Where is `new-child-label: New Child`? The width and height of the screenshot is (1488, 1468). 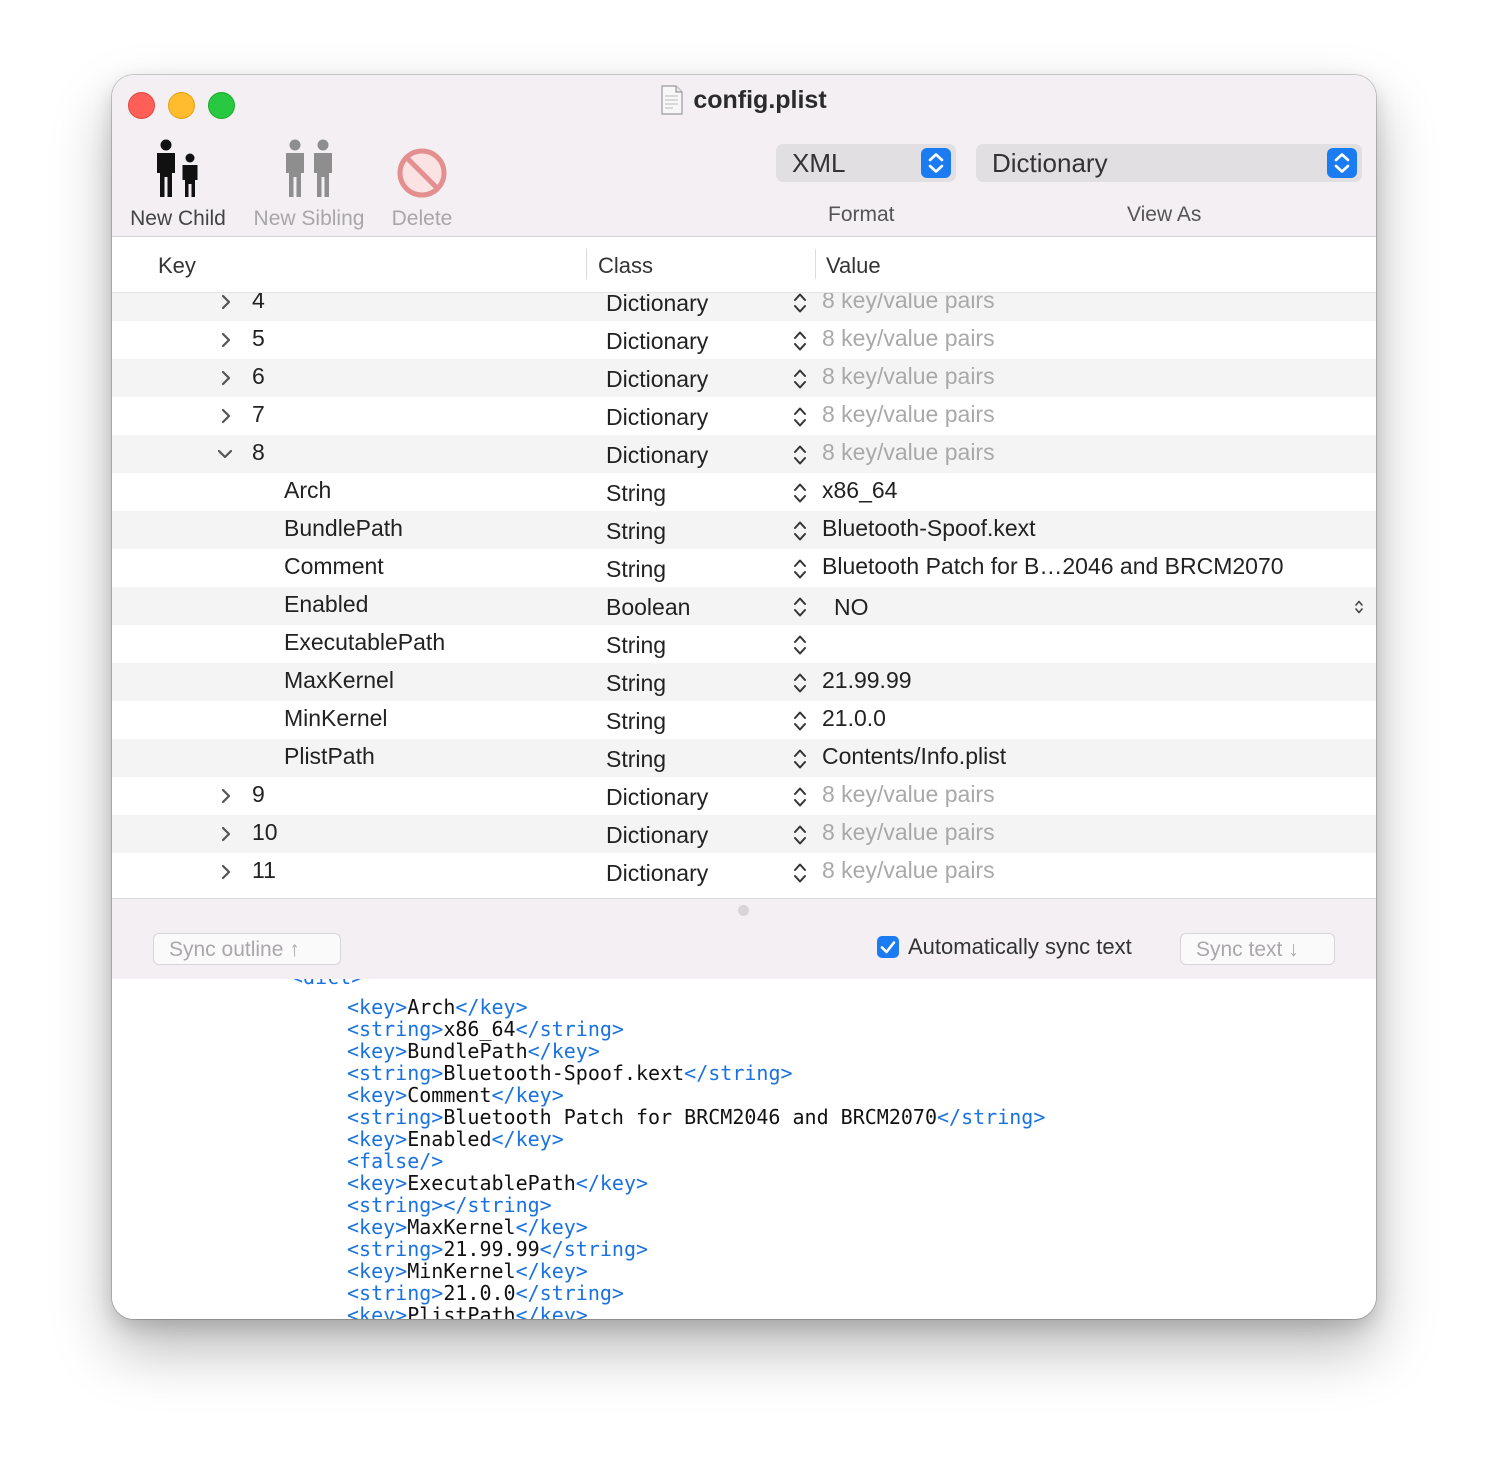 new-child-label: New Child is located at coordinates (178, 218).